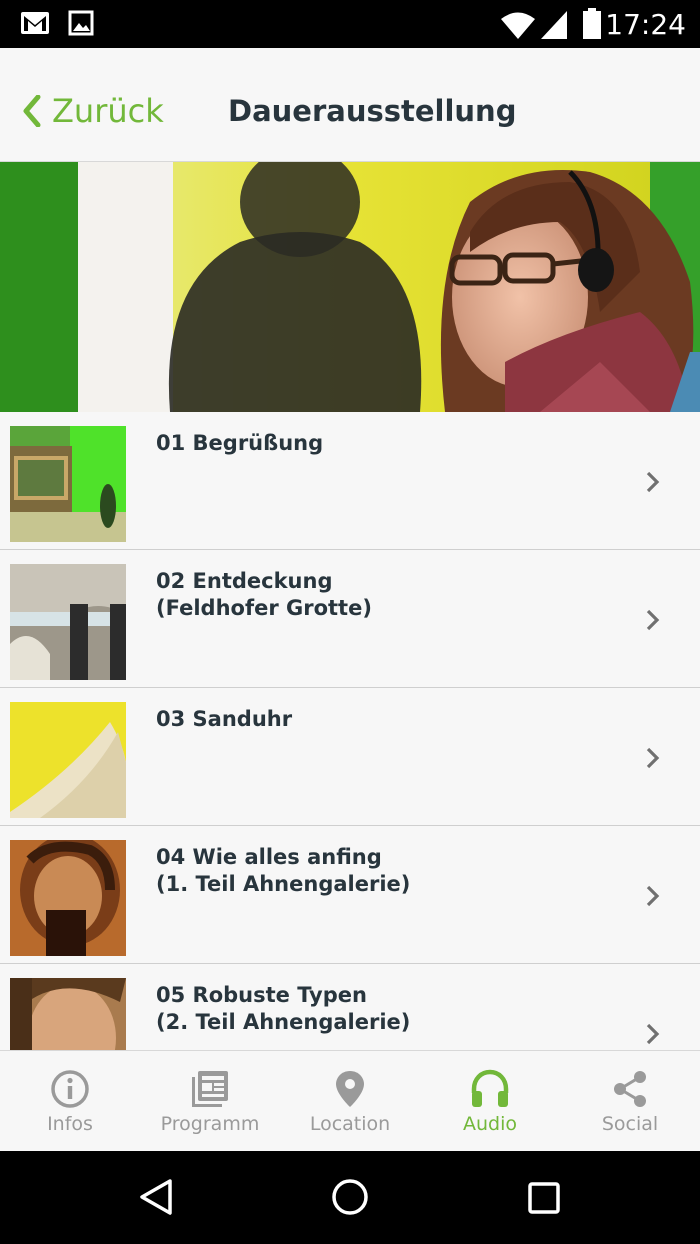 The height and width of the screenshot is (1244, 700). I want to click on app-header: Zurück Dauerausstellung, so click(350, 105).